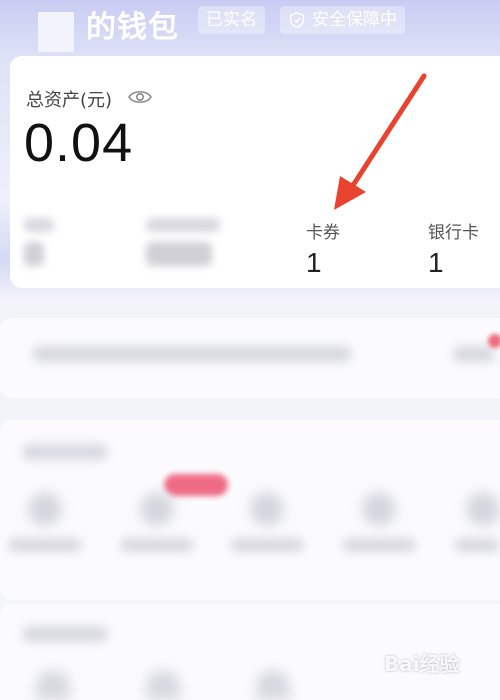 This screenshot has height=700, width=500. What do you see at coordinates (192, 354) in the screenshot?
I see `promo-banner-text` at bounding box center [192, 354].